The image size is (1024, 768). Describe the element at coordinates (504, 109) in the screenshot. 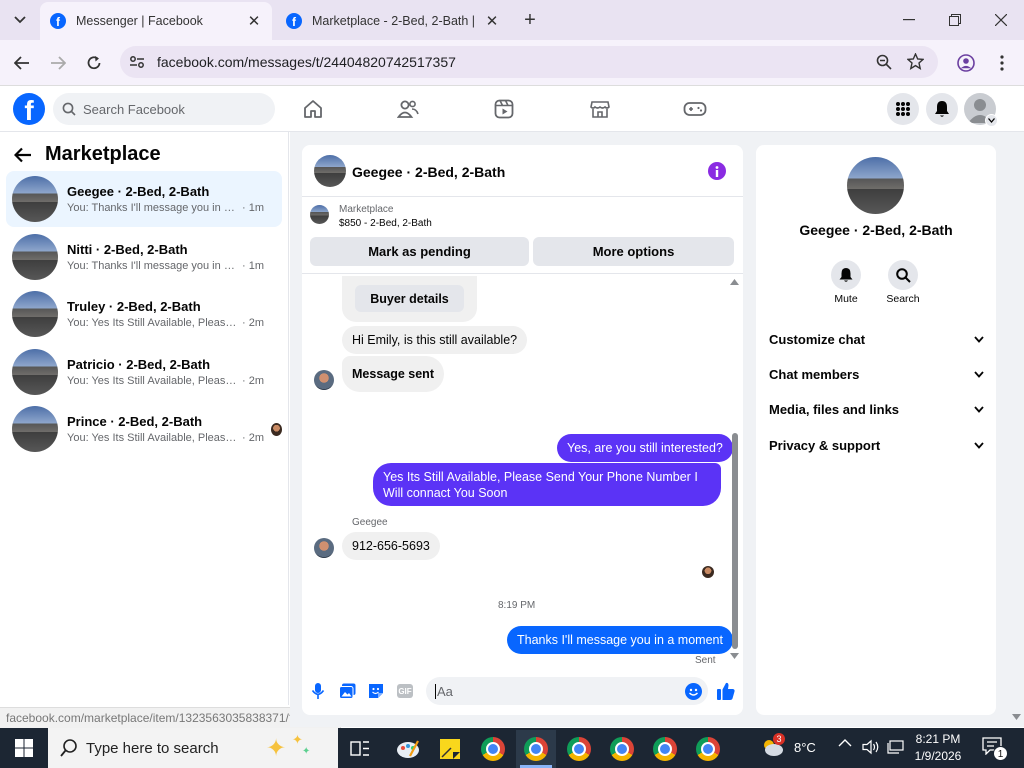

I see `nav-video` at that location.